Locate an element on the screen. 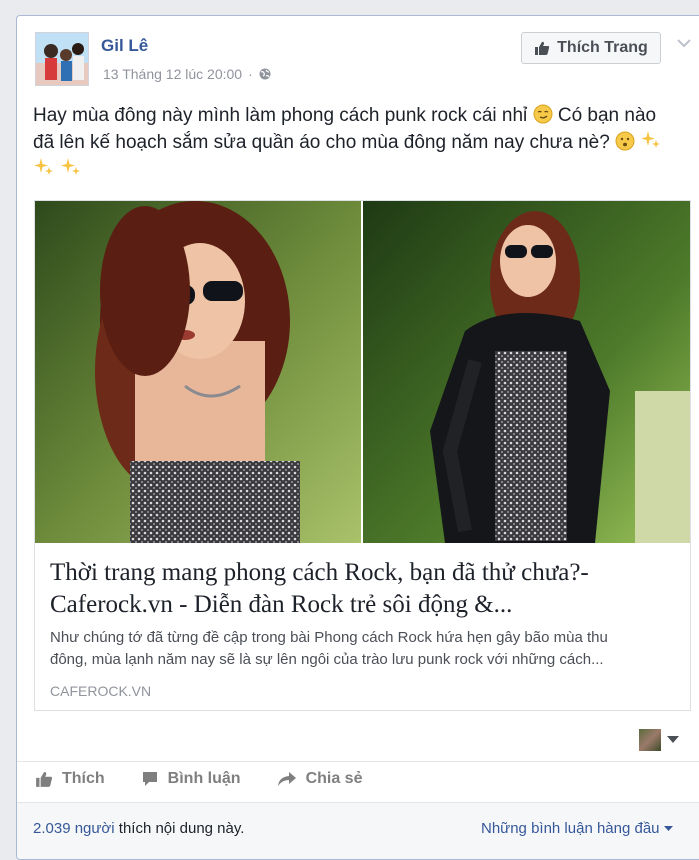 The image size is (699, 860). author-avatar is located at coordinates (62, 59).